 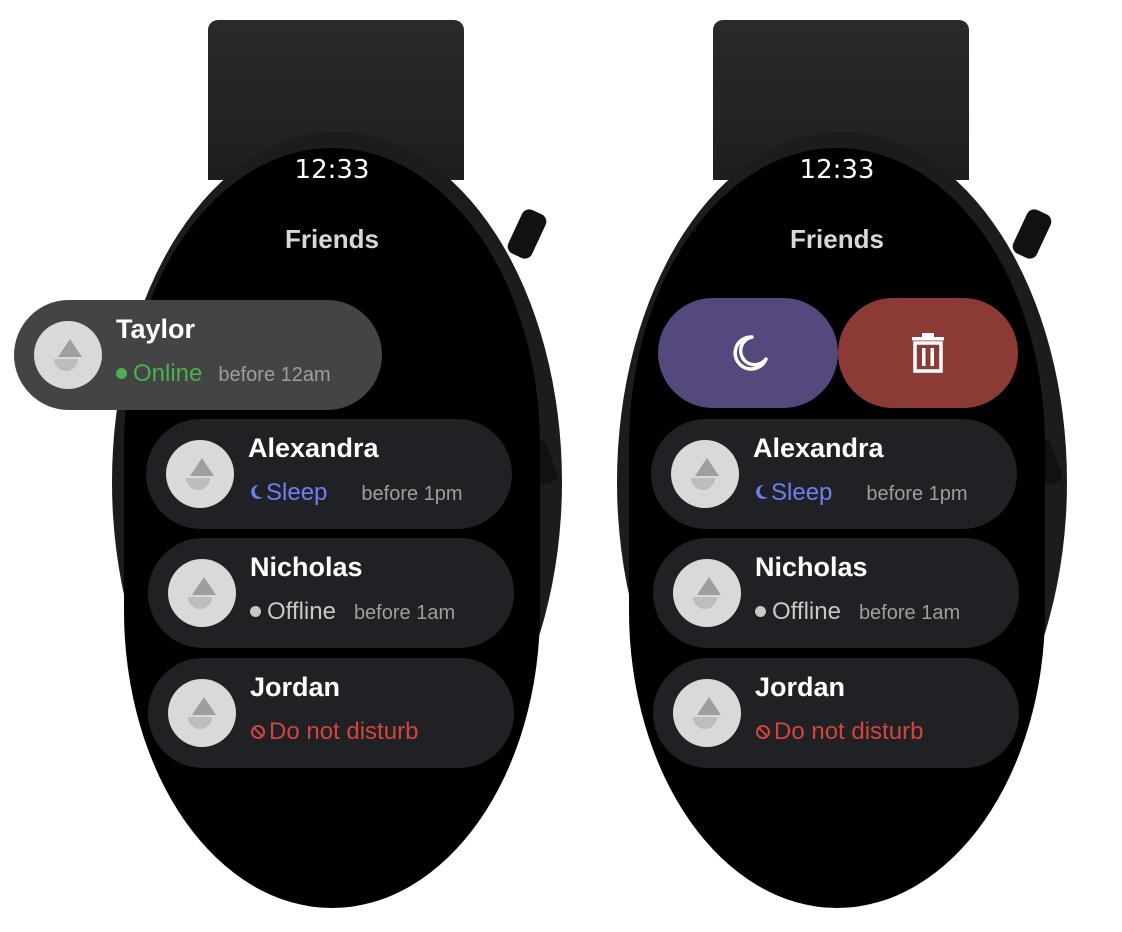 I want to click on friend-status-row: Online before 12am, so click(x=223, y=374).